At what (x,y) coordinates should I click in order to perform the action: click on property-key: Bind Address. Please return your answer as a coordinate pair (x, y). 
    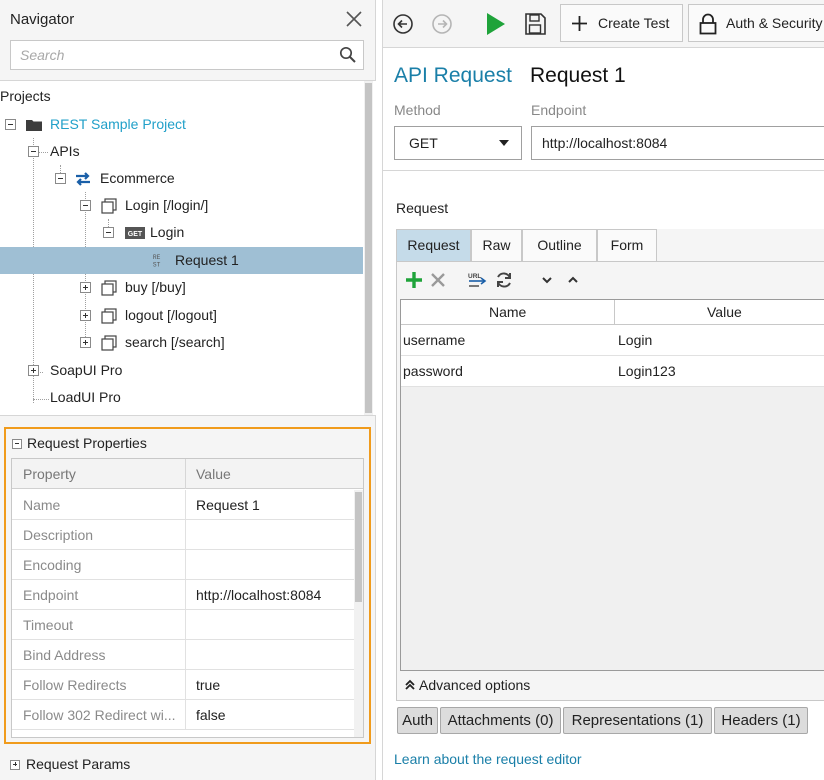
    Looking at the image, I should click on (64, 655).